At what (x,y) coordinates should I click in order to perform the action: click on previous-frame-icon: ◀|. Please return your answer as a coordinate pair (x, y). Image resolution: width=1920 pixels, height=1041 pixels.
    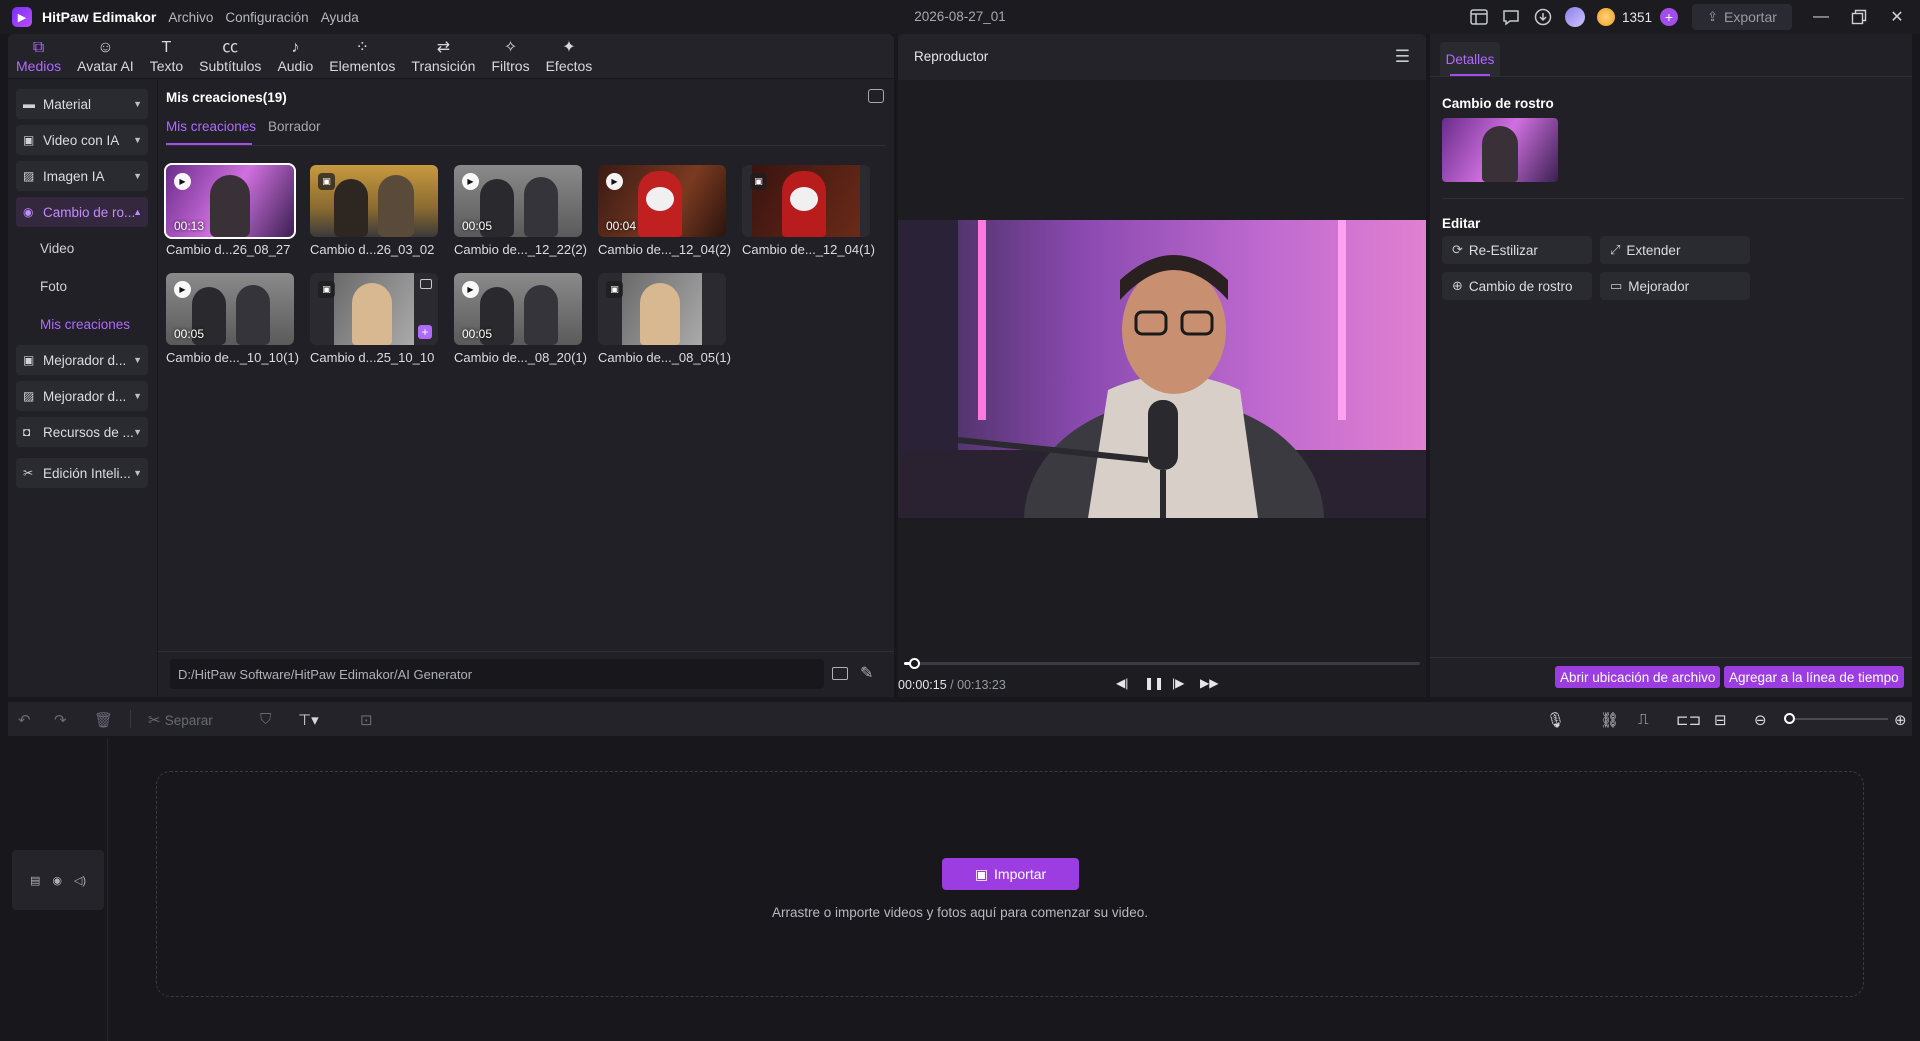
    Looking at the image, I should click on (1122, 683).